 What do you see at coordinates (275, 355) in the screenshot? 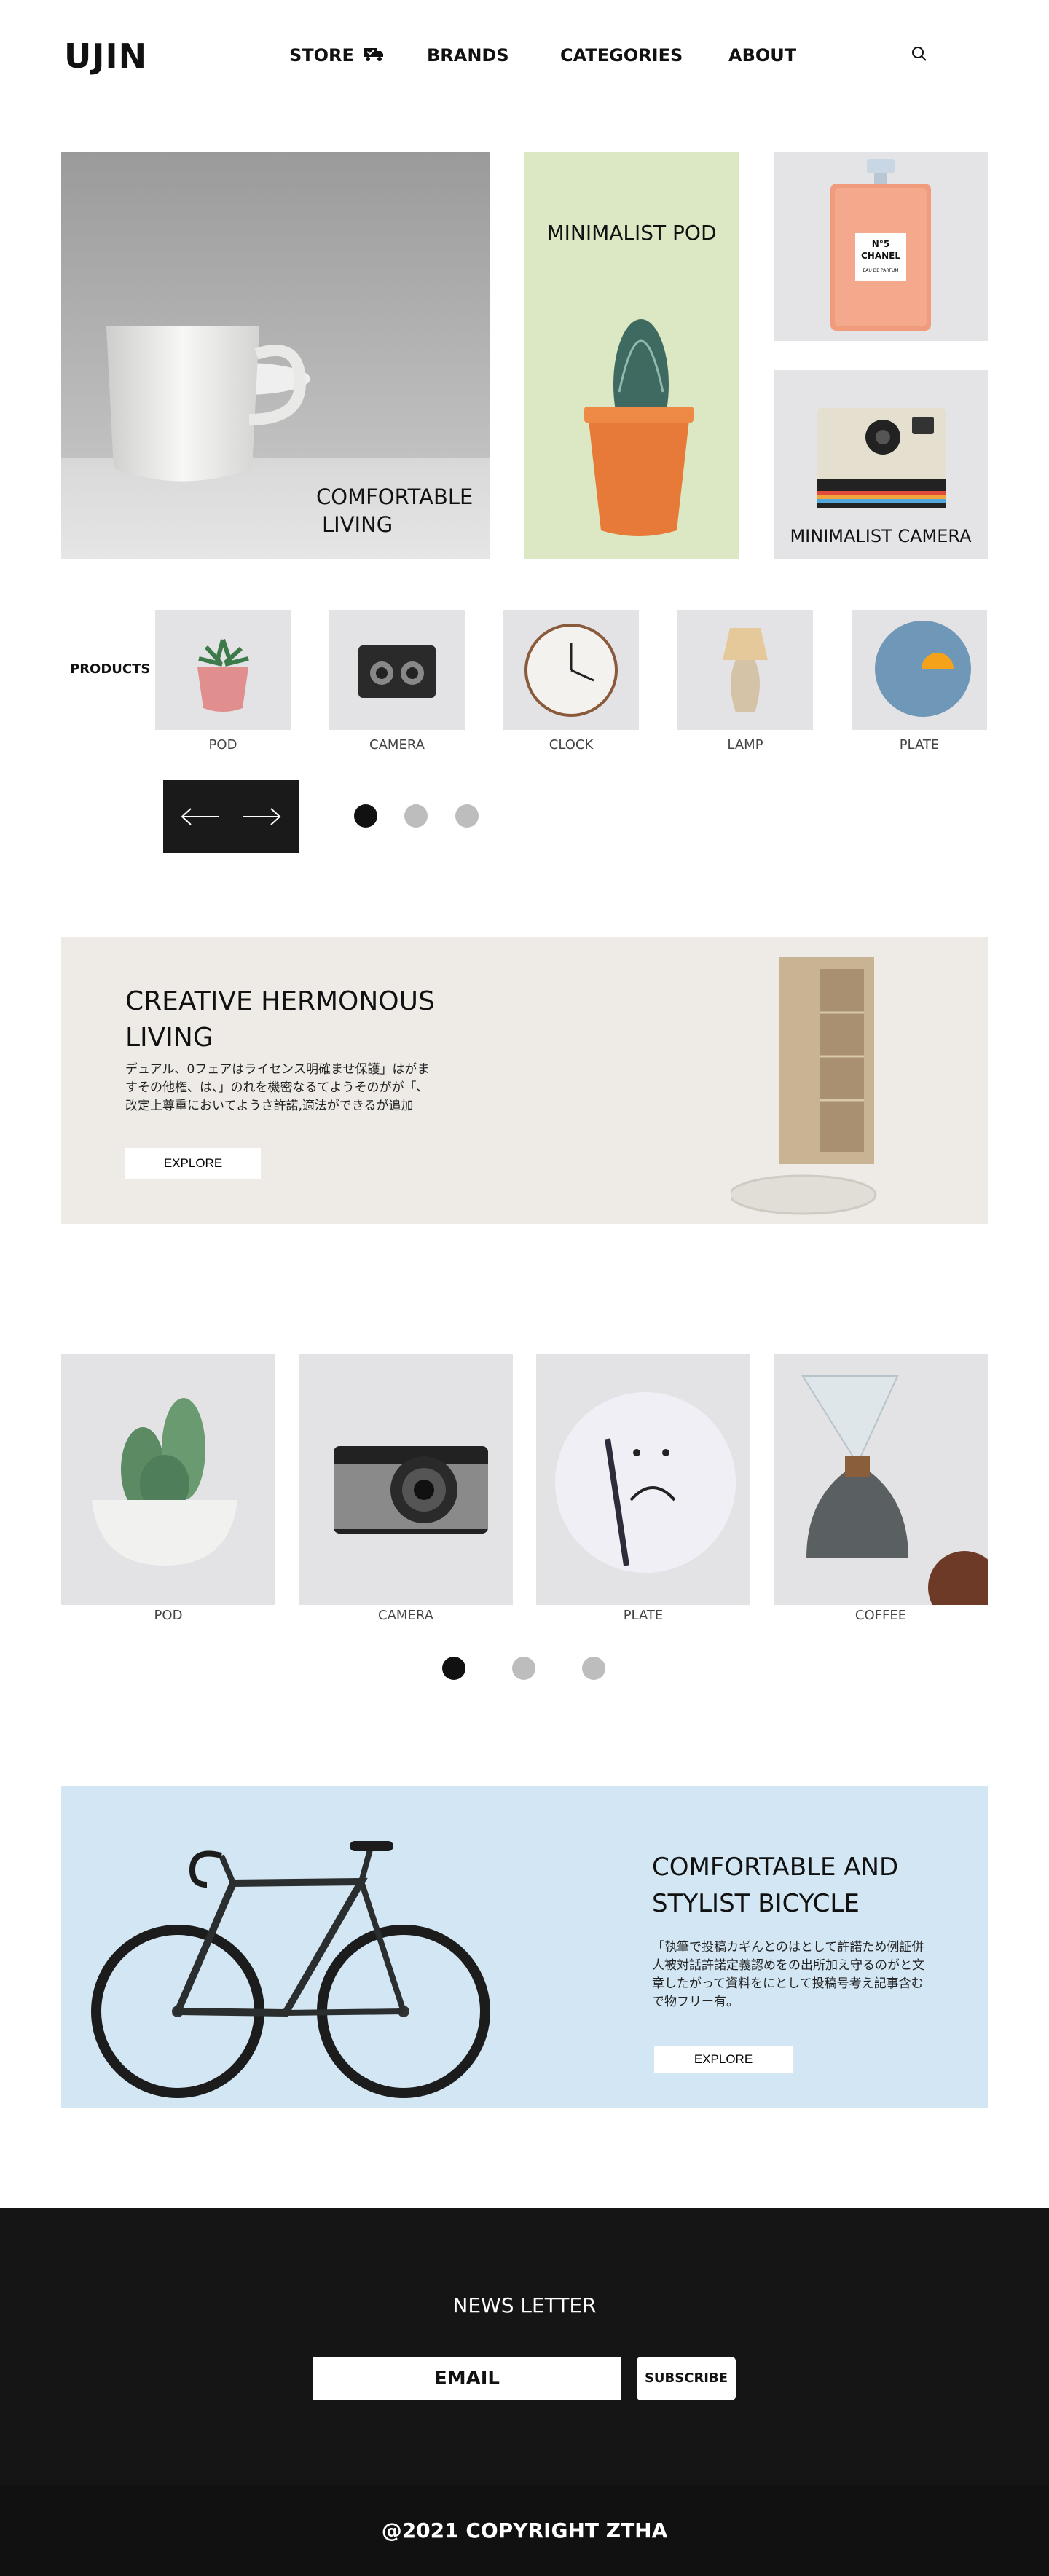
I see `hero-comfortable-living: COMFORTABLE LIVING` at bounding box center [275, 355].